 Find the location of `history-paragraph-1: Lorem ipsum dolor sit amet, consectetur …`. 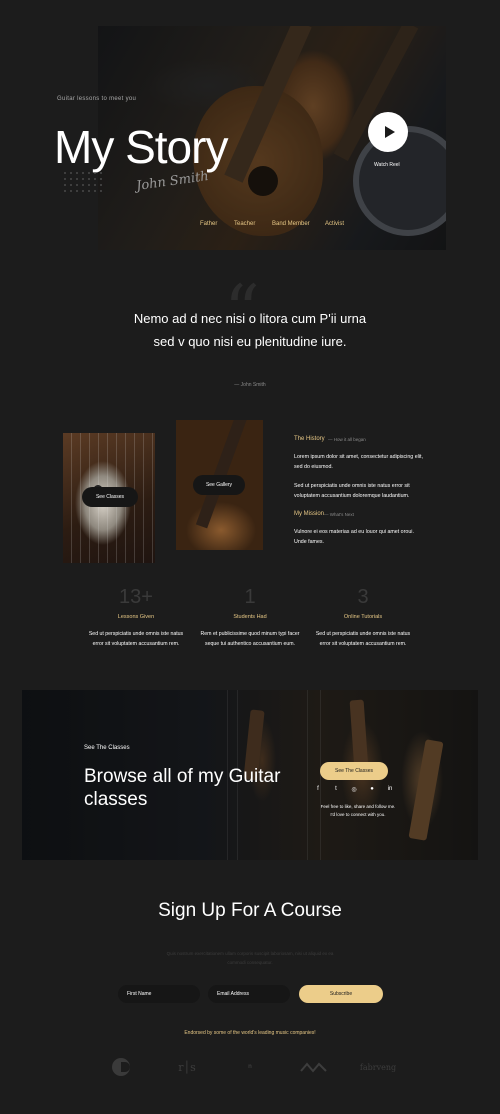

history-paragraph-1: Lorem ipsum dolor sit amet, consectetur … is located at coordinates (358, 462).